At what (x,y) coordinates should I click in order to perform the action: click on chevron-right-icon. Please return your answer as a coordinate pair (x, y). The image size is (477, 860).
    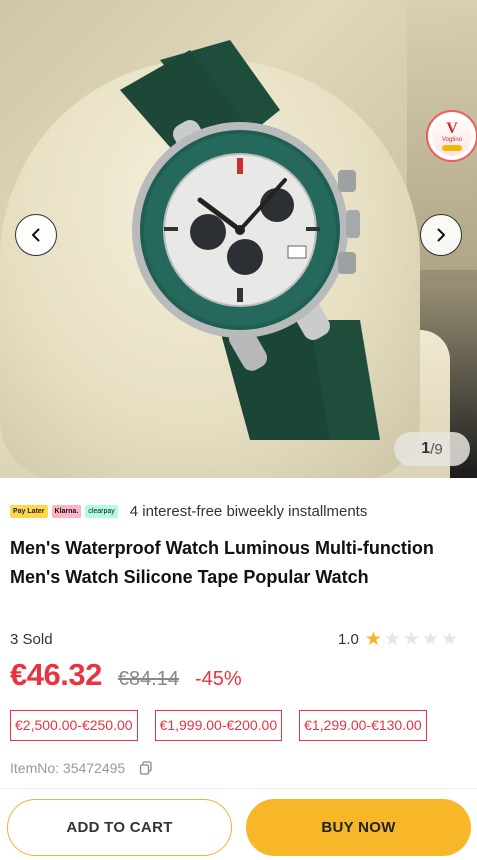
    Looking at the image, I should click on (441, 235).